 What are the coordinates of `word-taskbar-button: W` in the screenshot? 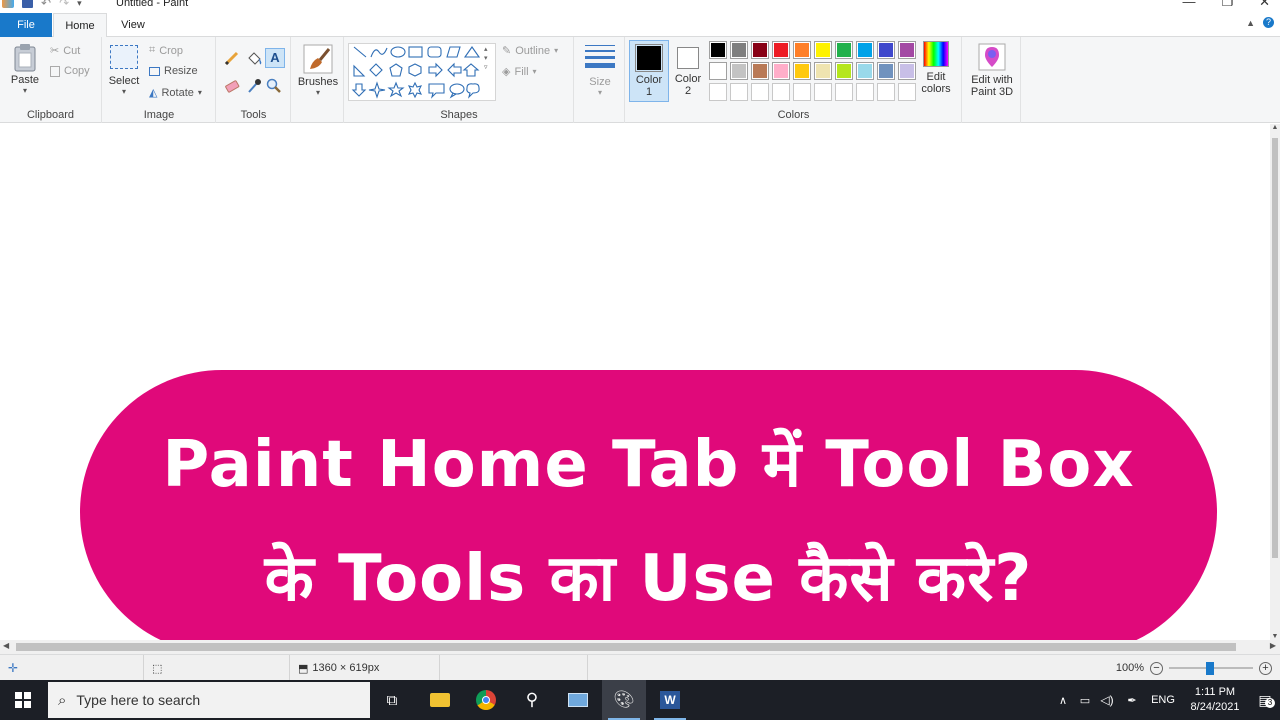 It's located at (670, 700).